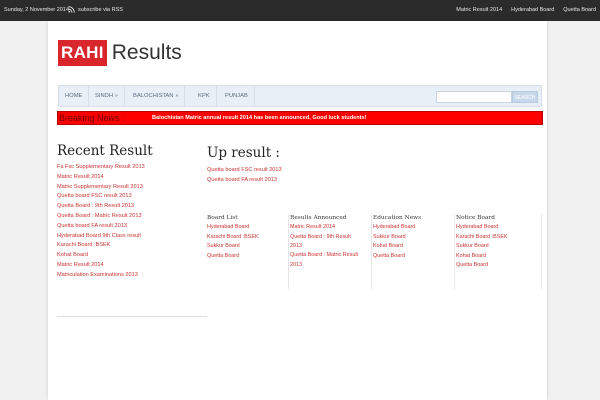  I want to click on board-link: Sukkur Board, so click(247, 247).